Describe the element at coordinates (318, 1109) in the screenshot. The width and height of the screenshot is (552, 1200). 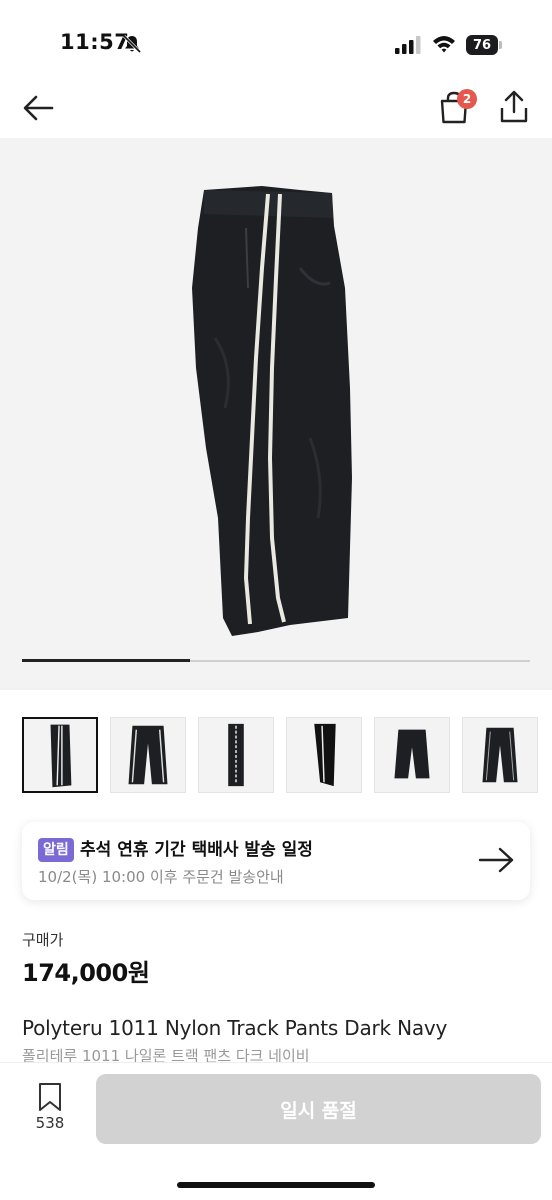
I see `sold-out-button: 일시 품절` at that location.